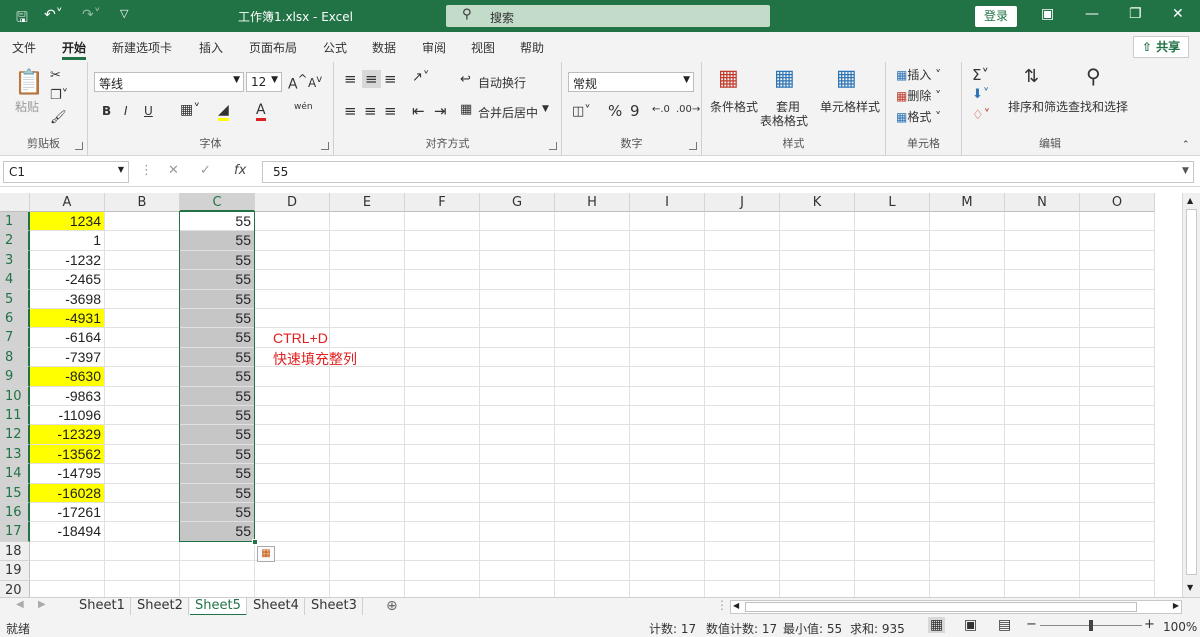 The height and width of the screenshot is (637, 1200). Describe the element at coordinates (15, 222) in the screenshot. I see `row-header: 1` at that location.